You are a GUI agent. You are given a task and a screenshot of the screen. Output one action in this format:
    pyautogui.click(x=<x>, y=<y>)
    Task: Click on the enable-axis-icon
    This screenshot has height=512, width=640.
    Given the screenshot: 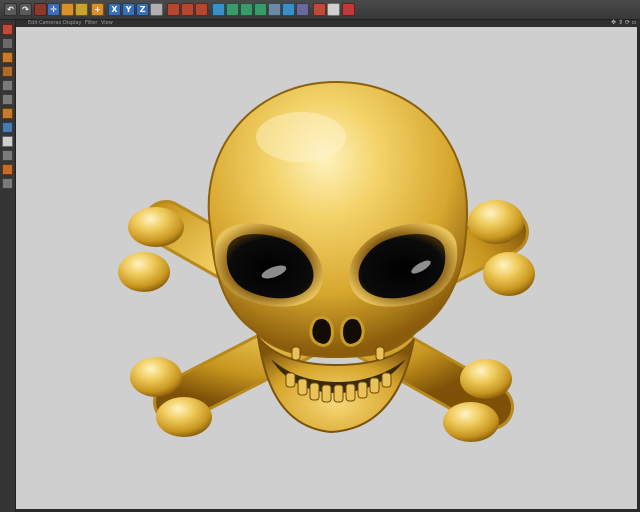 What is the action you would take?
    pyautogui.click(x=7, y=127)
    